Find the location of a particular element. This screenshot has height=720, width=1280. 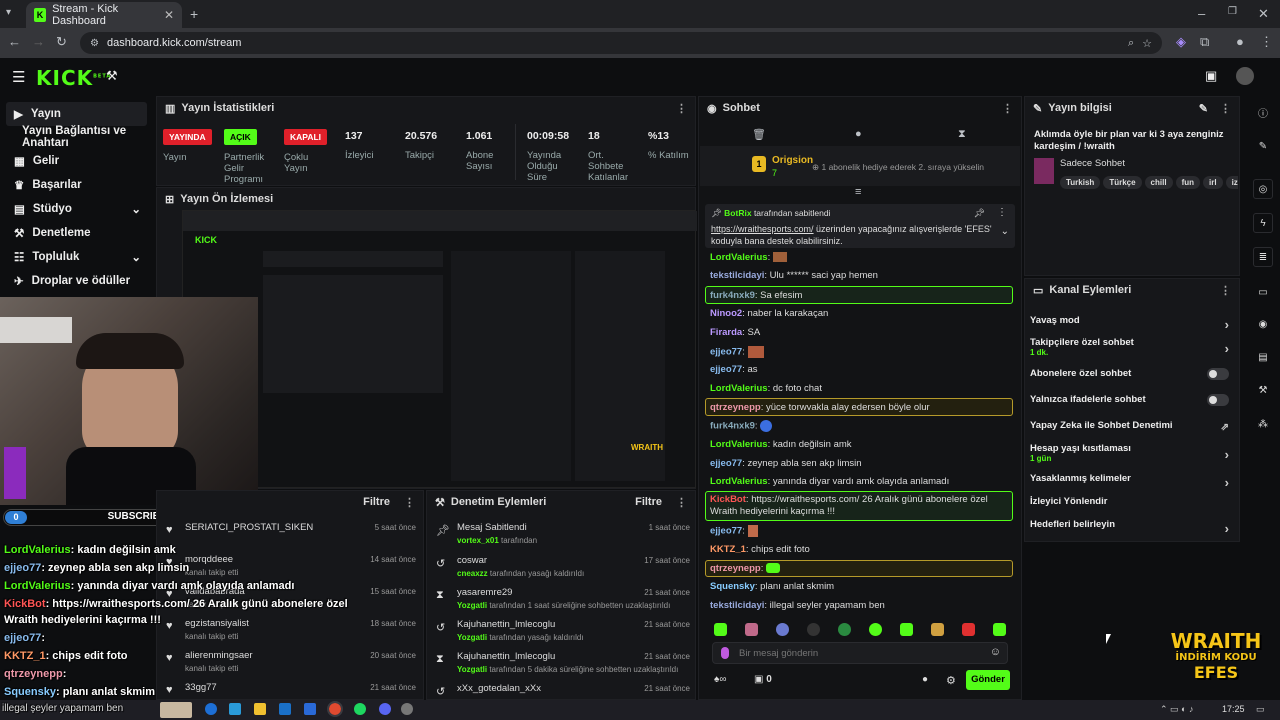

tag: chill is located at coordinates (1158, 182).